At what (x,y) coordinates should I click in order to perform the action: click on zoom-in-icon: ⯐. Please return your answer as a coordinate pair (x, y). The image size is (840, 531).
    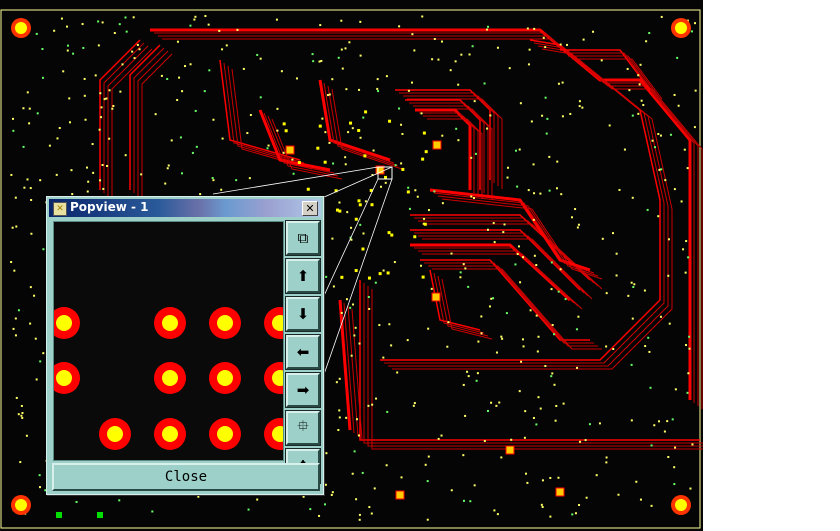
    Looking at the image, I should click on (303, 425).